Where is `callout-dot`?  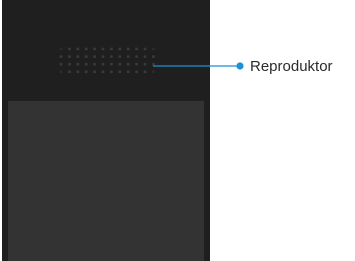 callout-dot is located at coordinates (240, 66).